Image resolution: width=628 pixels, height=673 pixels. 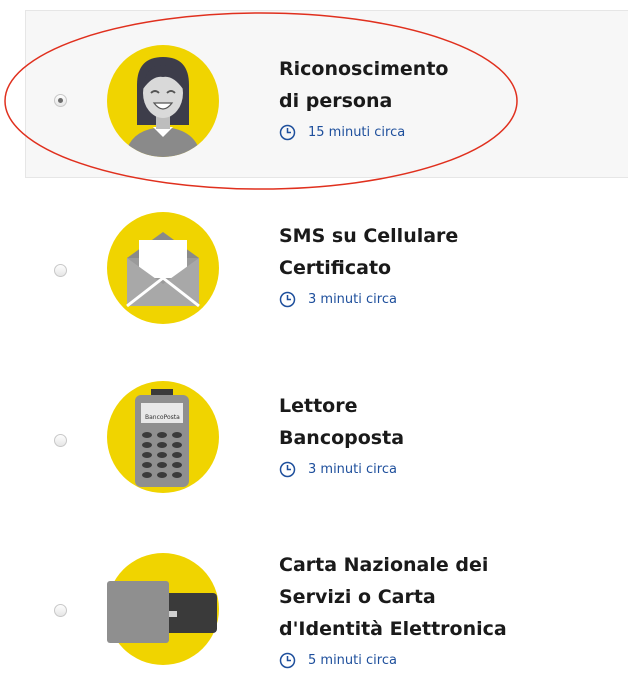 What do you see at coordinates (163, 101) in the screenshot?
I see `person-face-icon` at bounding box center [163, 101].